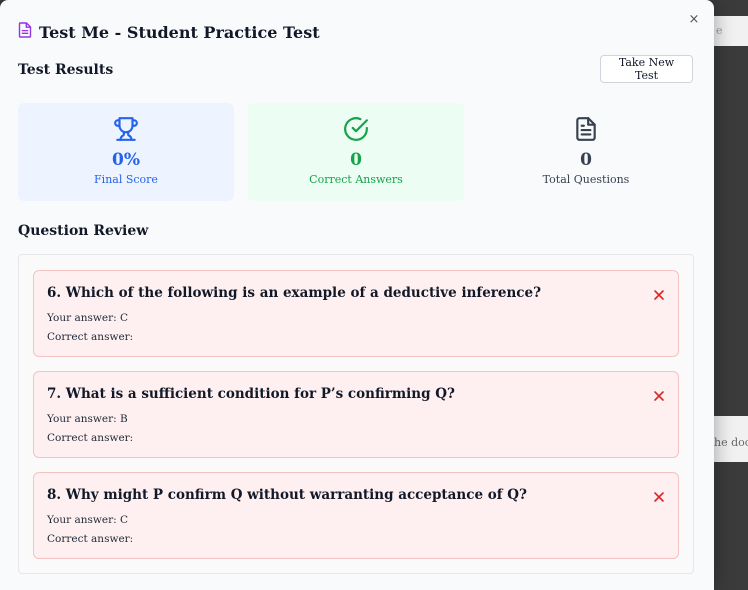 The width and height of the screenshot is (748, 590). Describe the element at coordinates (731, 295) in the screenshot. I see `background-page` at that location.